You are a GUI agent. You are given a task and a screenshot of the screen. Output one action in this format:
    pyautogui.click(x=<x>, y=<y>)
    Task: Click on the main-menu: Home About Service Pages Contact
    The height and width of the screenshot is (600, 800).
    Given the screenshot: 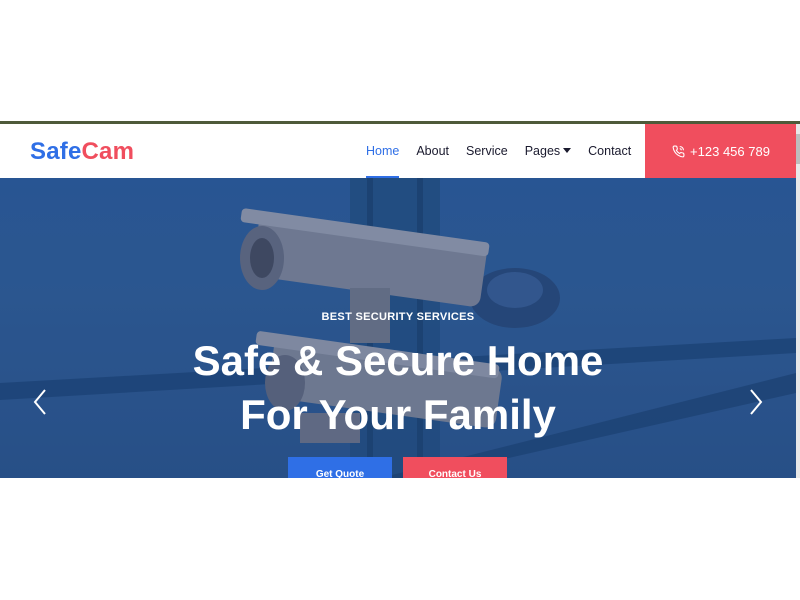 What is the action you would take?
    pyautogui.click(x=507, y=151)
    